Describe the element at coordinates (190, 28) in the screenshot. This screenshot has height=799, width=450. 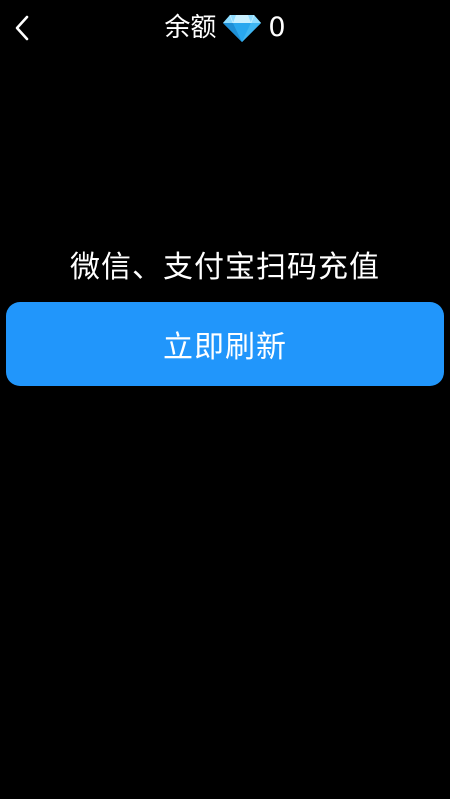
I see `page-title: 余额` at that location.